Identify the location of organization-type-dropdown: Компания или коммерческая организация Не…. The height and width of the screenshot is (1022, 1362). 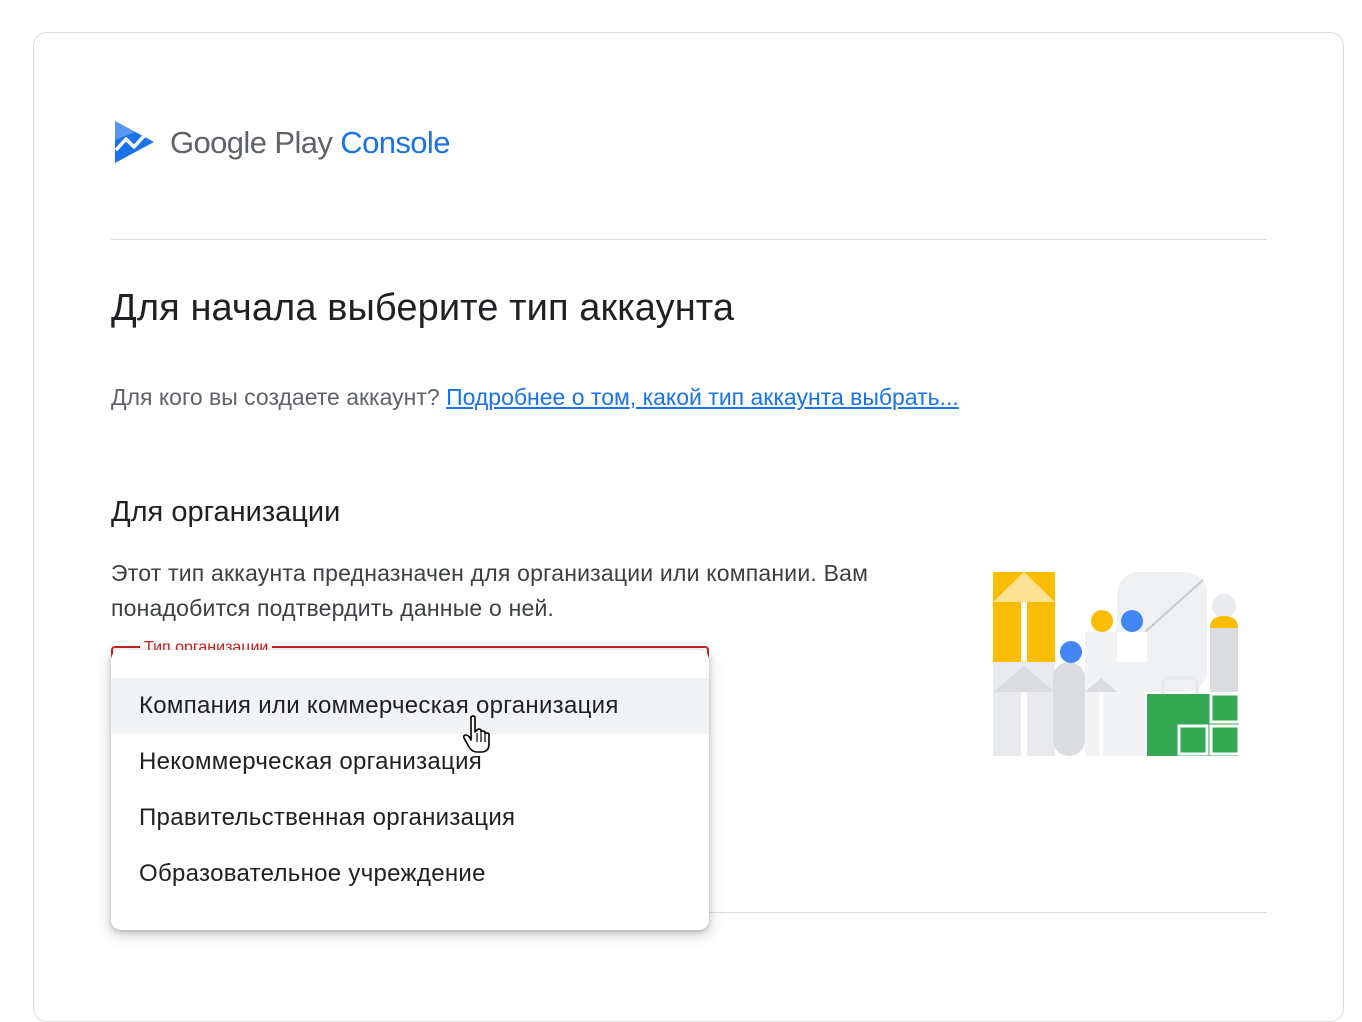
(410, 790).